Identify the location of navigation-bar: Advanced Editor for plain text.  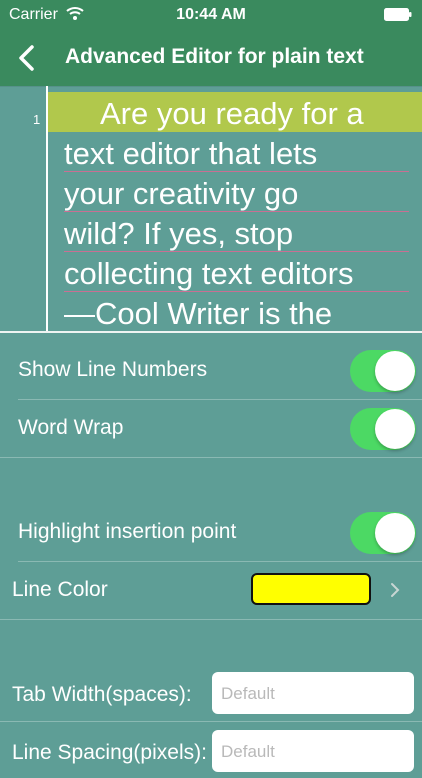
(211, 58).